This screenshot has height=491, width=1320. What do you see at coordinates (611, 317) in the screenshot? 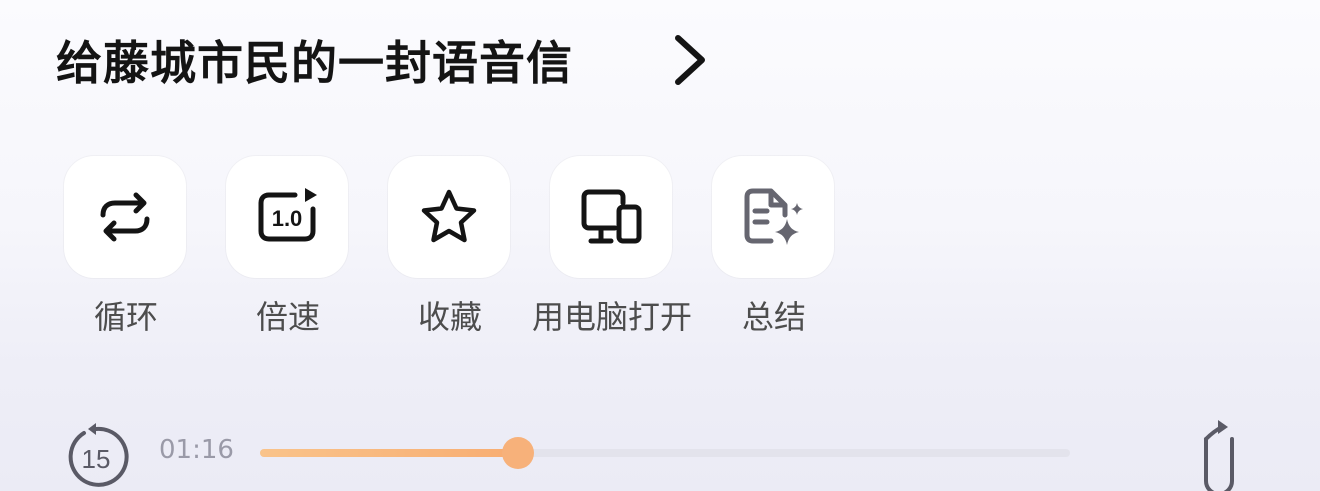
I see `open-on-computer-label: 用电脑打开` at bounding box center [611, 317].